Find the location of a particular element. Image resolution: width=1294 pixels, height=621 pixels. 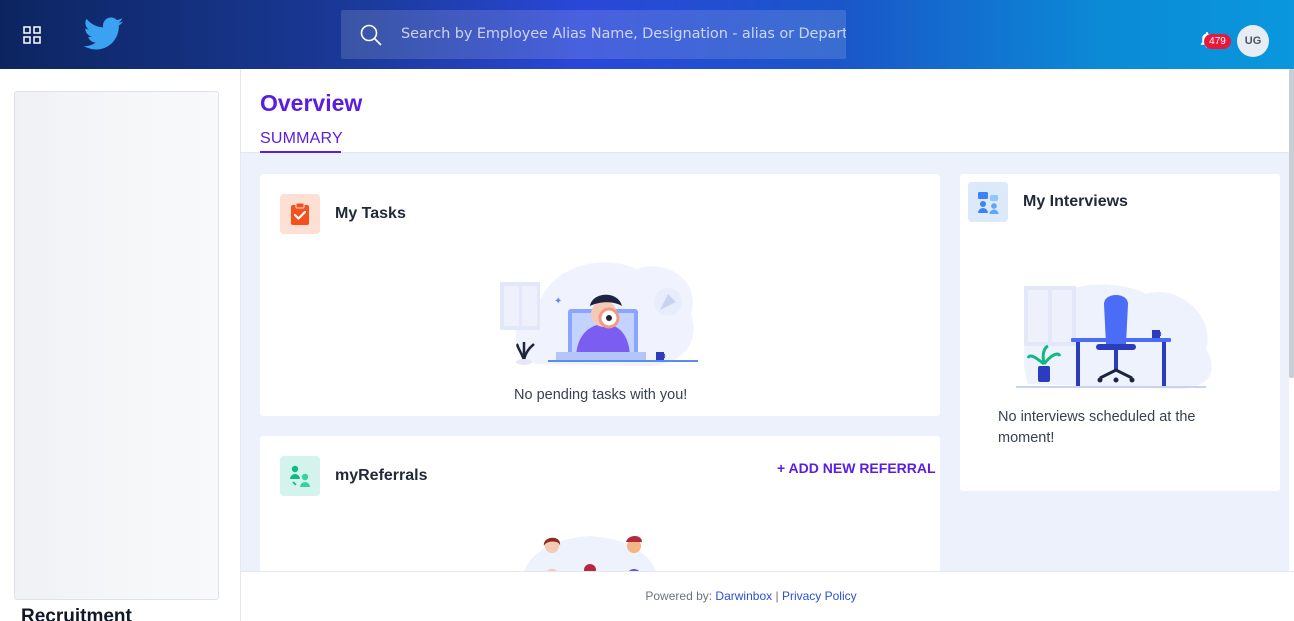

page-title: Overview is located at coordinates (311, 103).